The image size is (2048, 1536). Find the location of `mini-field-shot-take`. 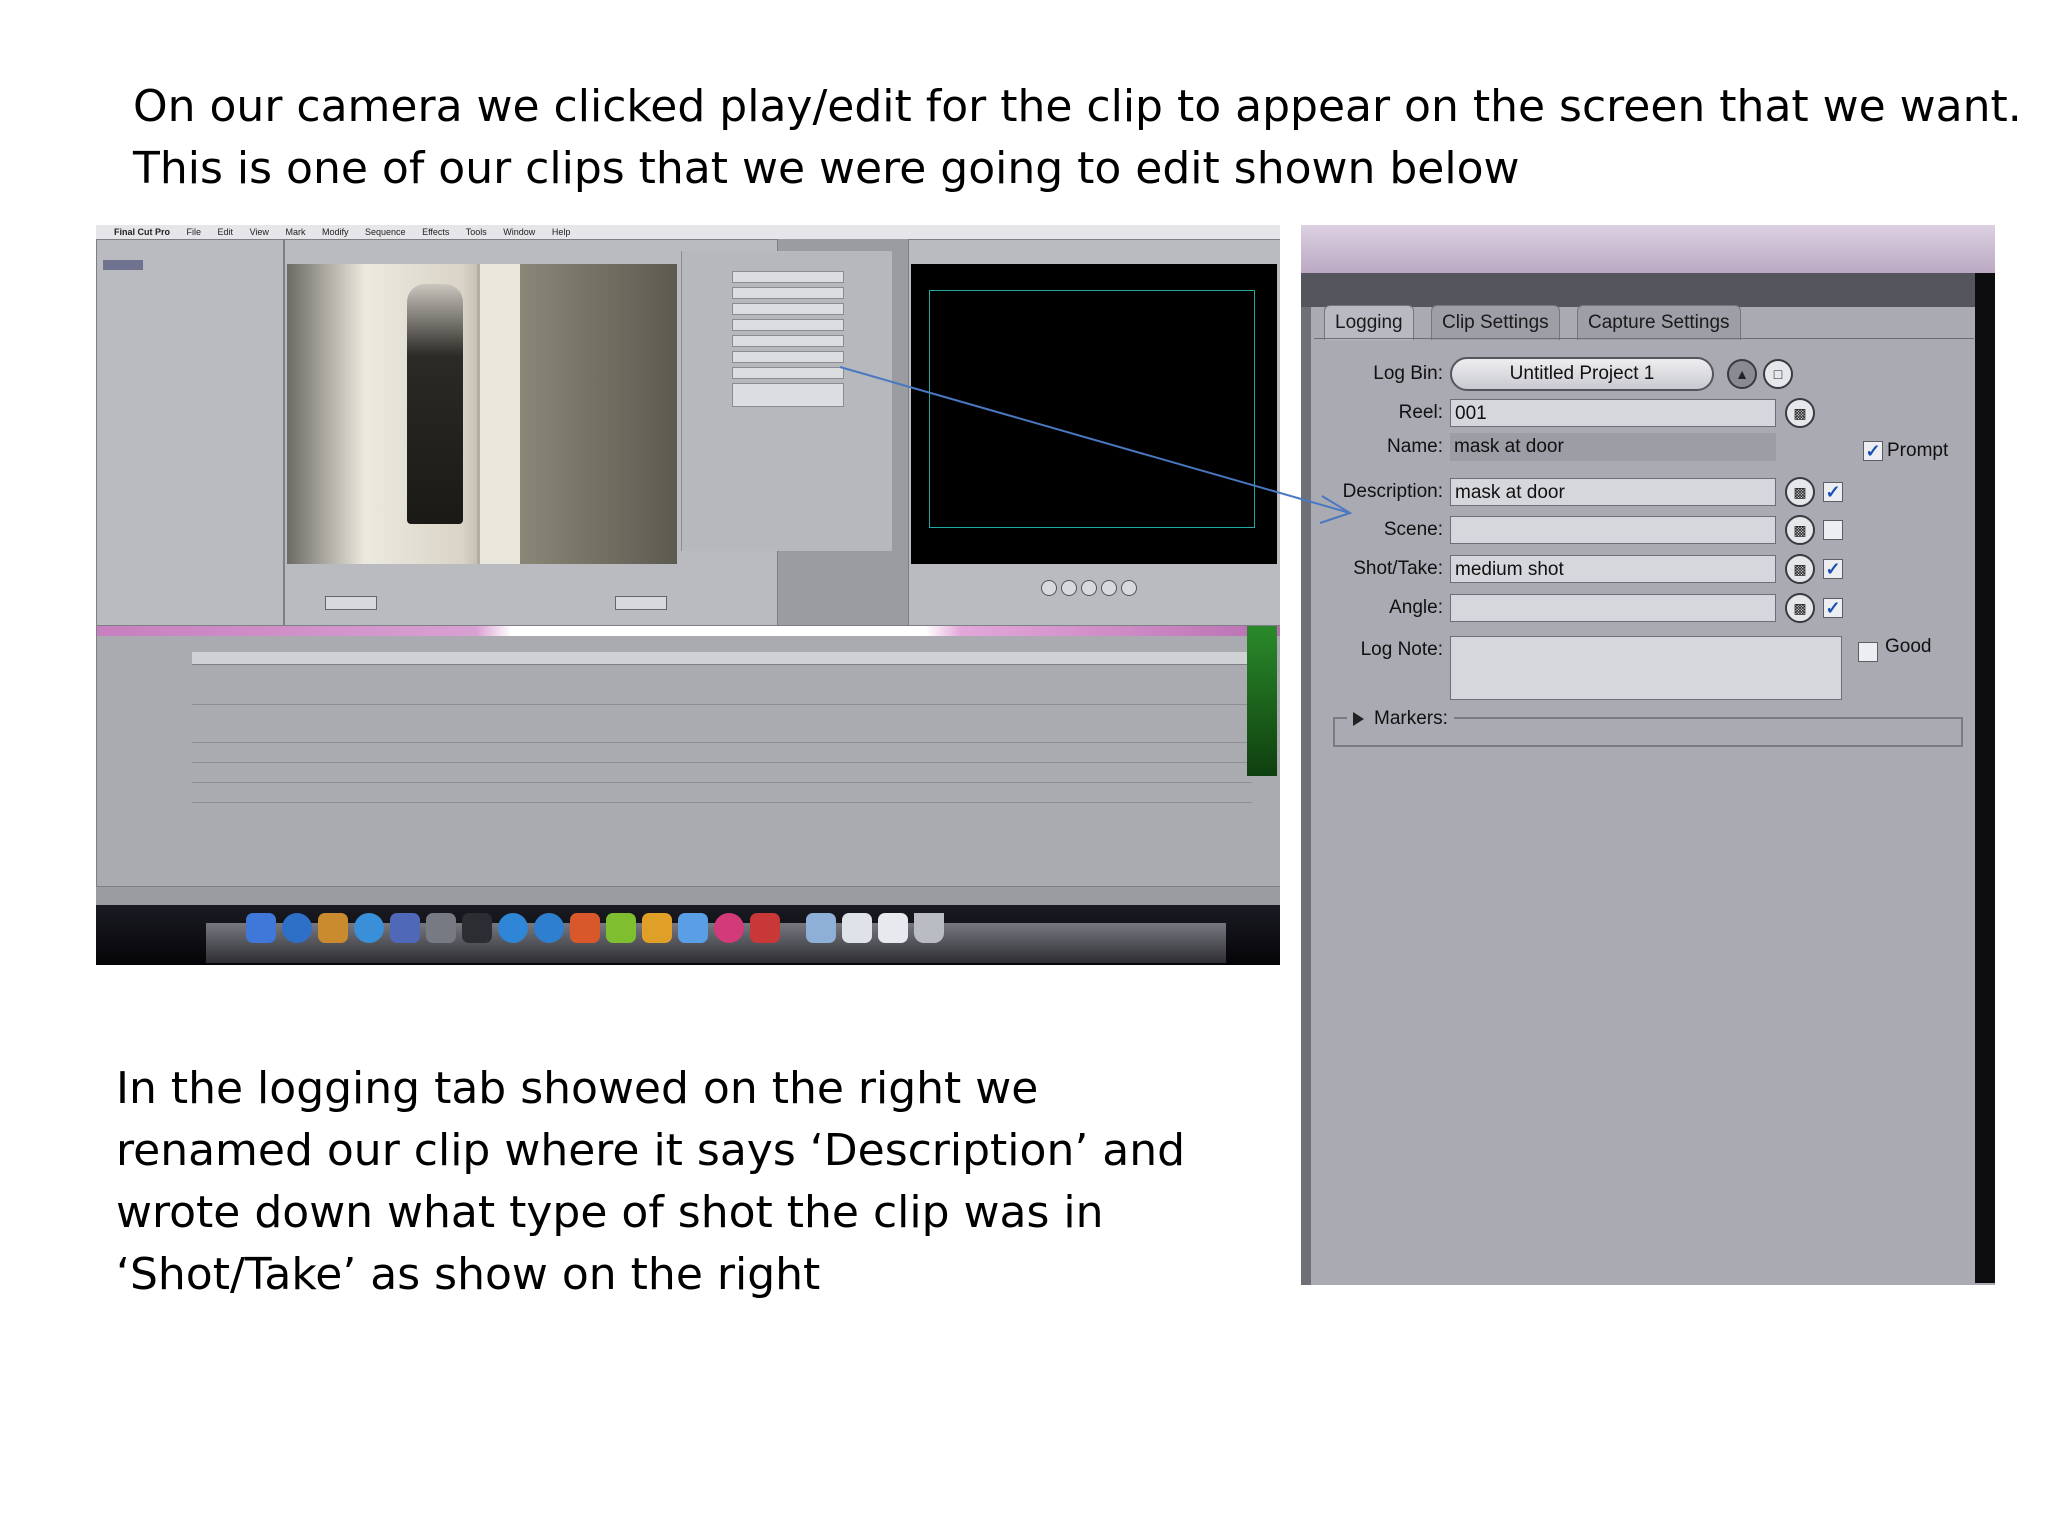

mini-field-shot-take is located at coordinates (788, 357).